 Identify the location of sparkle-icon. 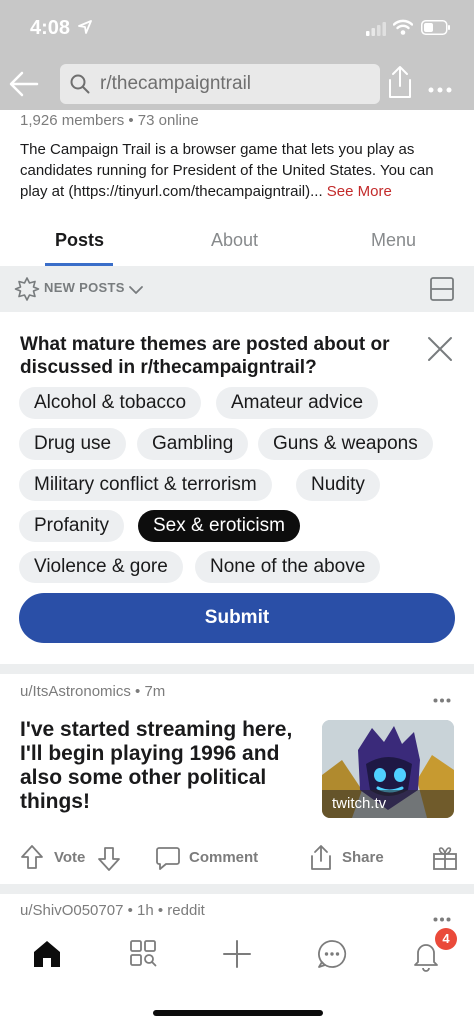
(27, 291).